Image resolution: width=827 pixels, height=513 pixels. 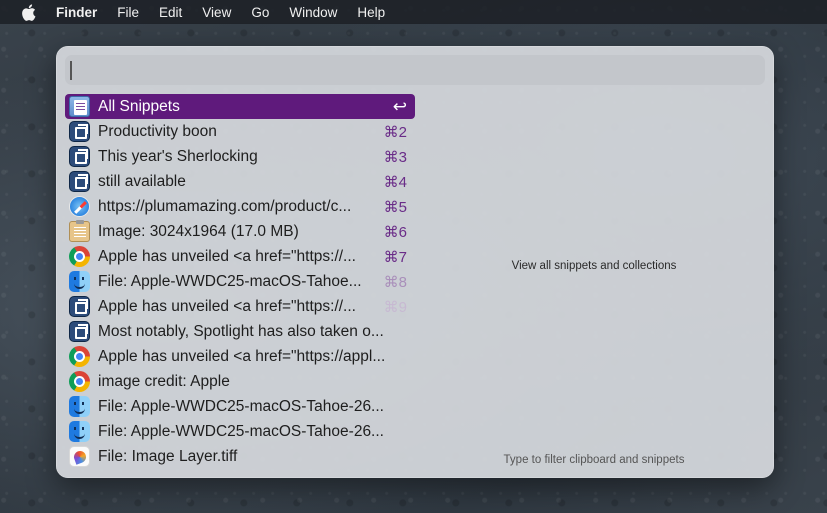 What do you see at coordinates (395, 157) in the screenshot?
I see `list-item-shortcut: ⌘3` at bounding box center [395, 157].